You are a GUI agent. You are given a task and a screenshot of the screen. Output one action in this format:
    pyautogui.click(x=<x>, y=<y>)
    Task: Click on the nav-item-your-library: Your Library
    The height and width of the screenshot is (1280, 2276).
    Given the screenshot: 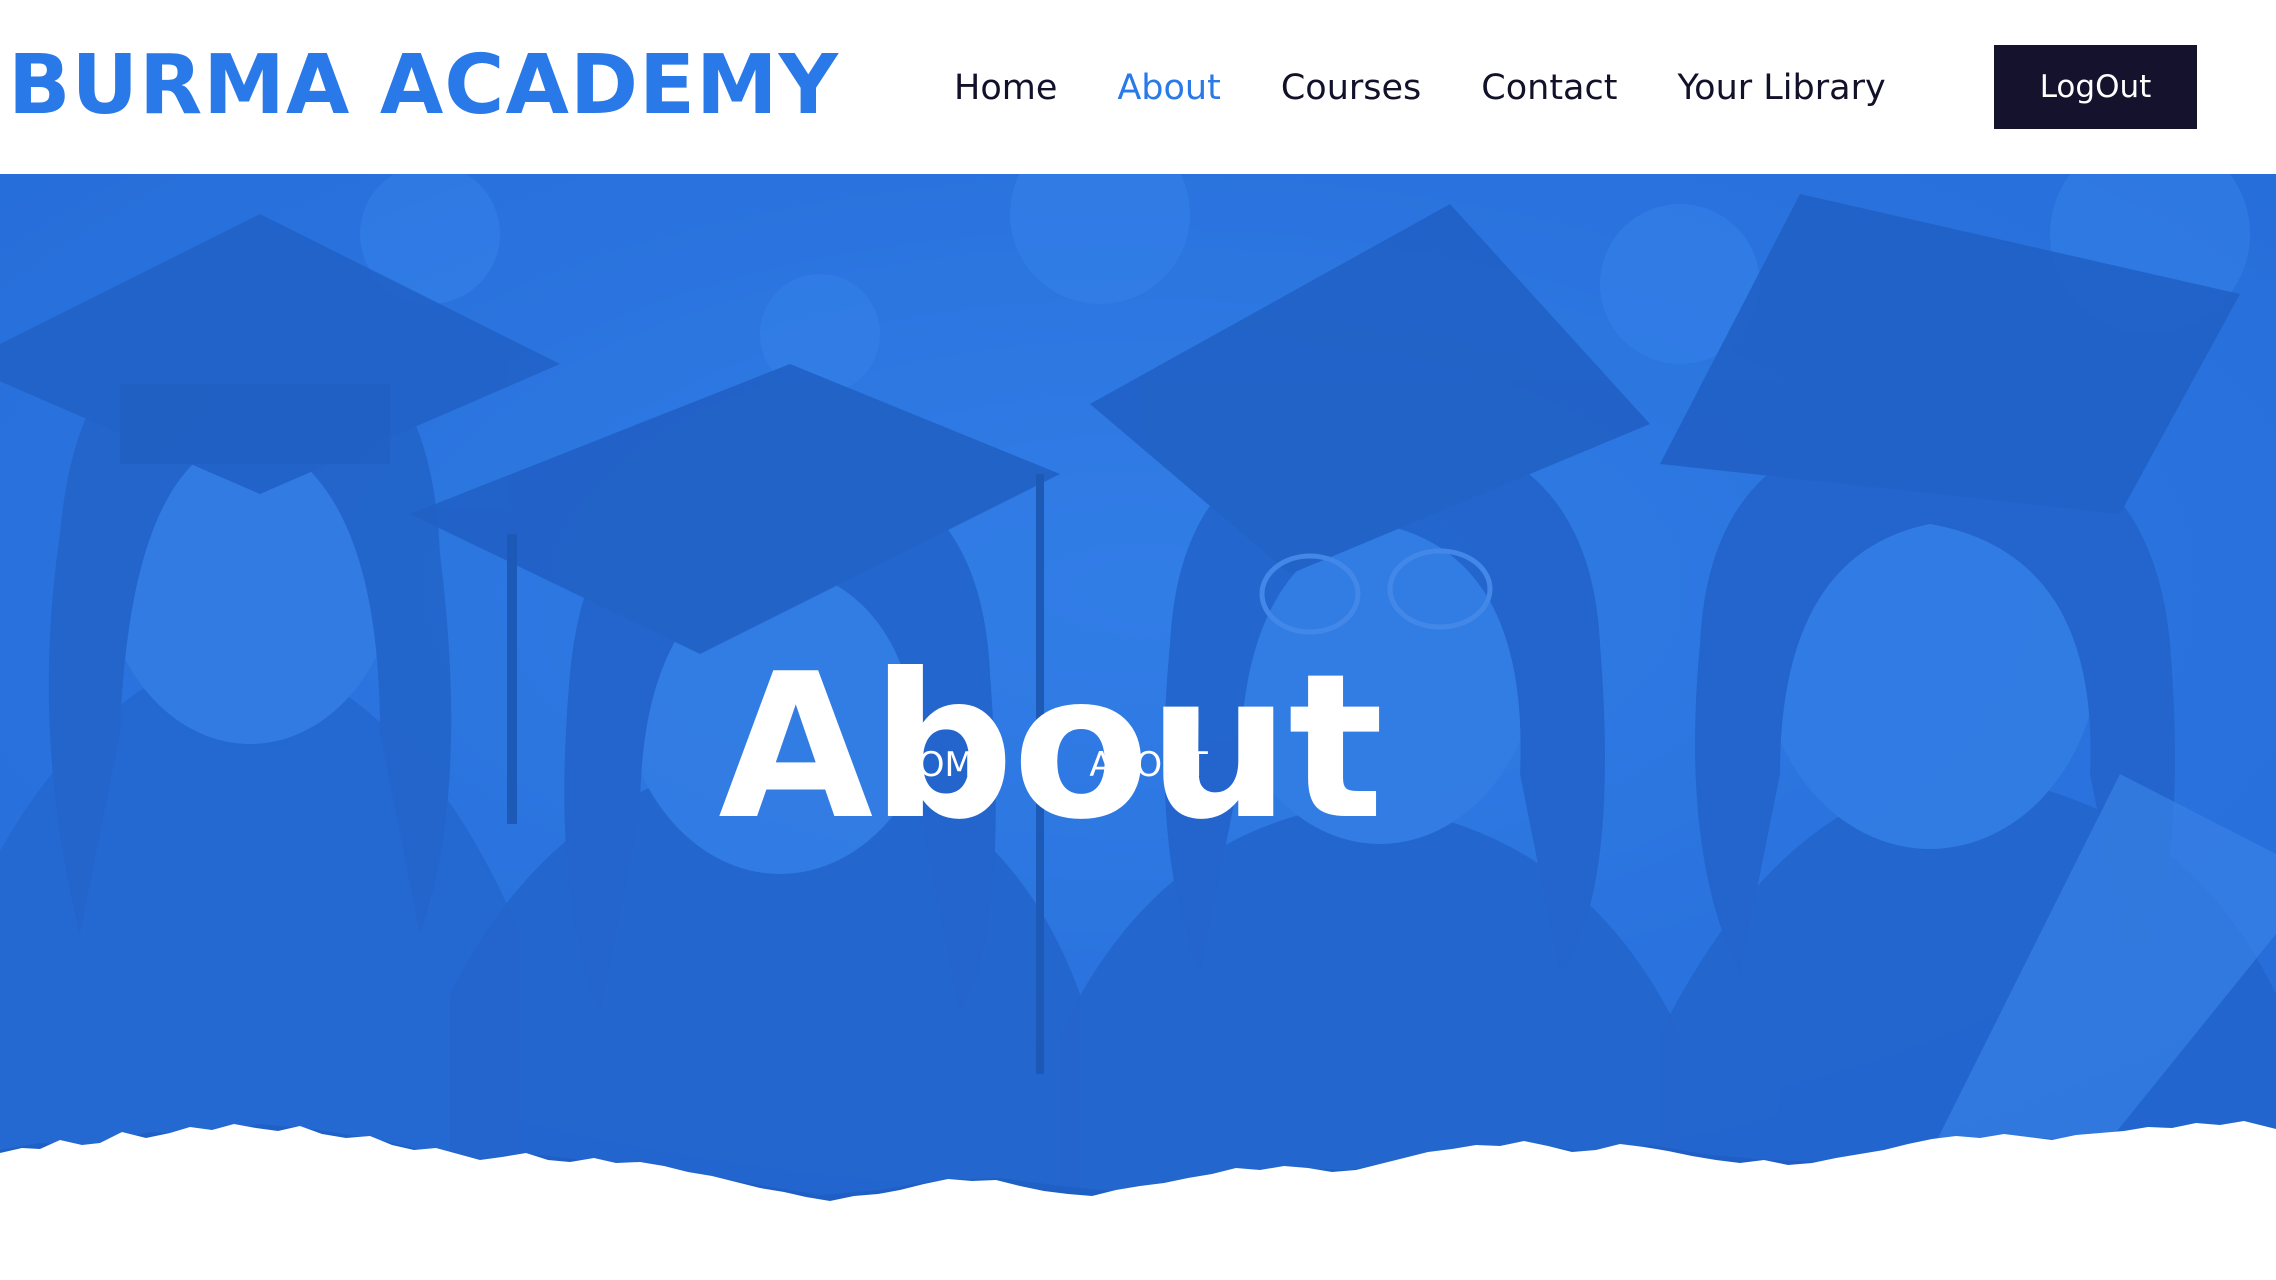 What is the action you would take?
    pyautogui.click(x=1781, y=88)
    